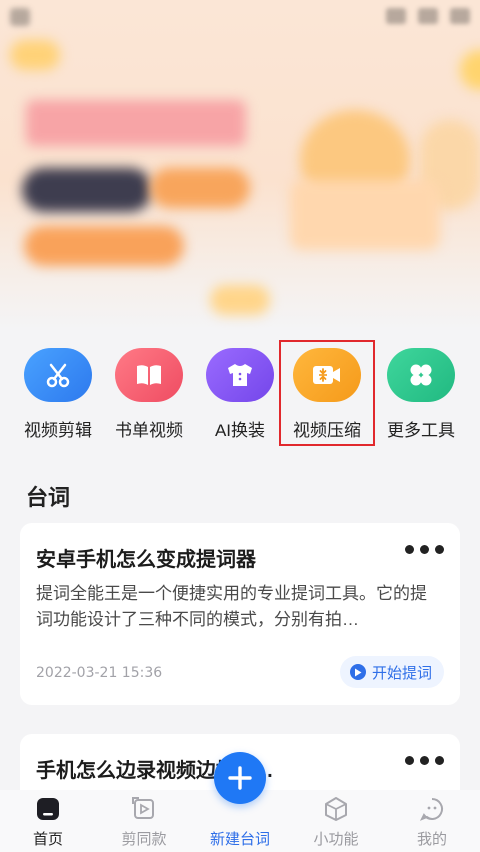 The height and width of the screenshot is (852, 480). What do you see at coordinates (58, 430) in the screenshot?
I see `tool-label: 视频剪辑` at bounding box center [58, 430].